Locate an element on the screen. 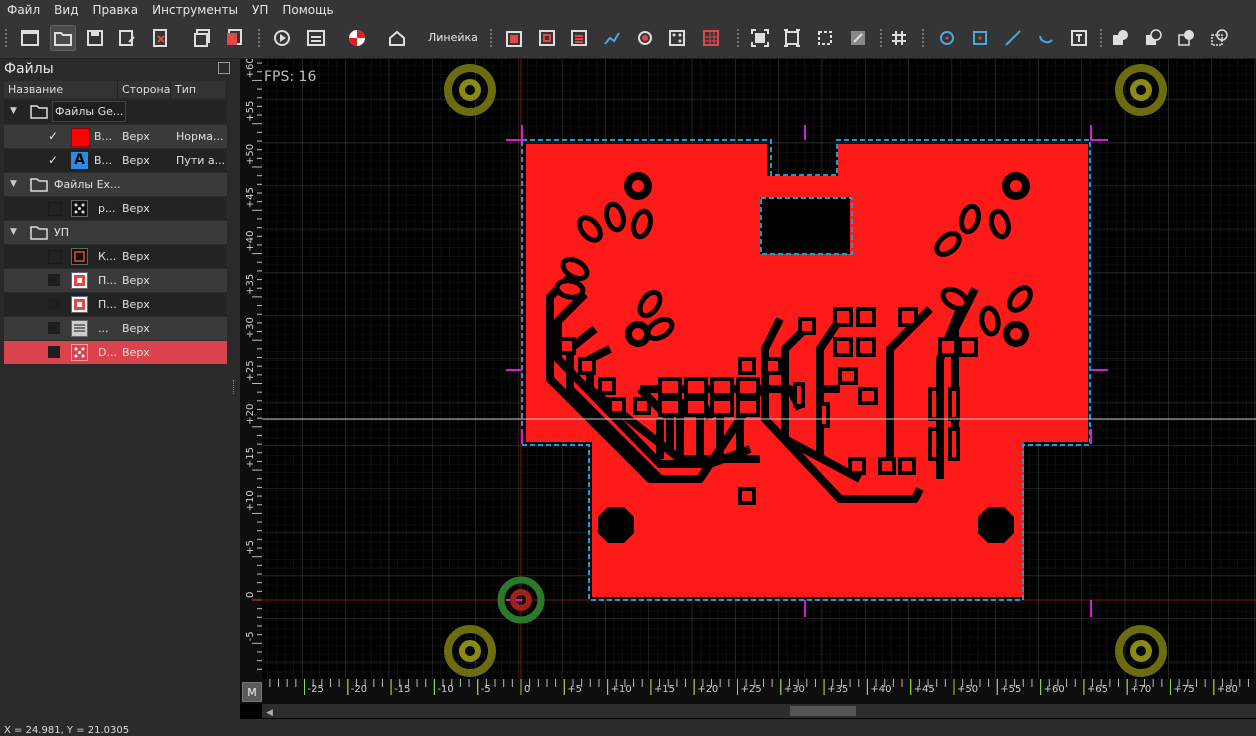 The width and height of the screenshot is (1256, 736). add-line-button is located at coordinates (1013, 38).